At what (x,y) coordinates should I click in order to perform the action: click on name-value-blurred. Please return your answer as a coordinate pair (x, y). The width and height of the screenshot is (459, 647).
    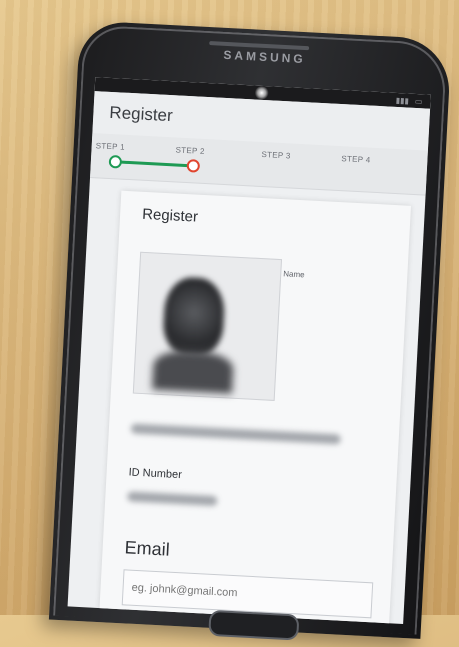
    Looking at the image, I should click on (235, 434).